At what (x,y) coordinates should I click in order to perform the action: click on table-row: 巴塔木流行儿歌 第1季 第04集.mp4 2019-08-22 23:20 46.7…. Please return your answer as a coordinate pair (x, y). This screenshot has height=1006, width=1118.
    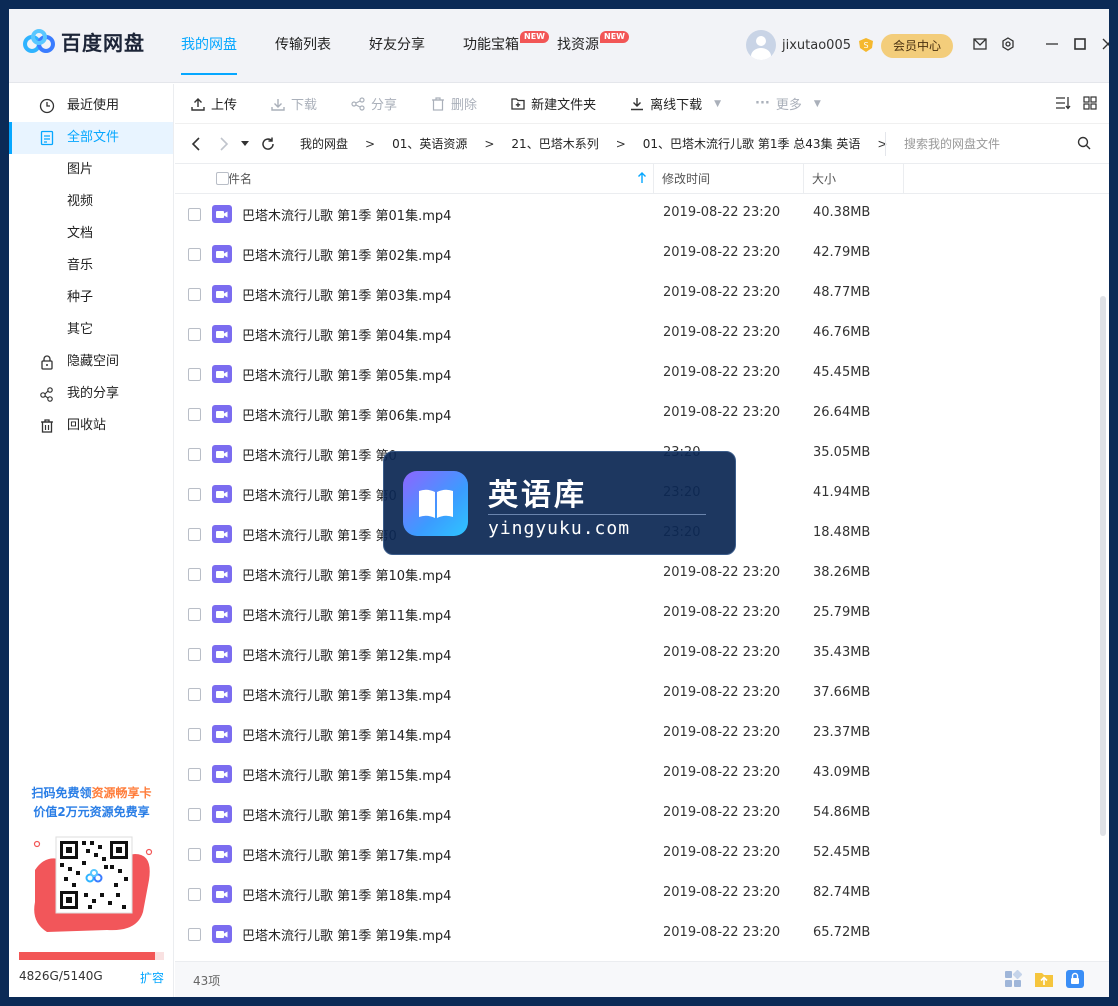
    Looking at the image, I should click on (642, 334).